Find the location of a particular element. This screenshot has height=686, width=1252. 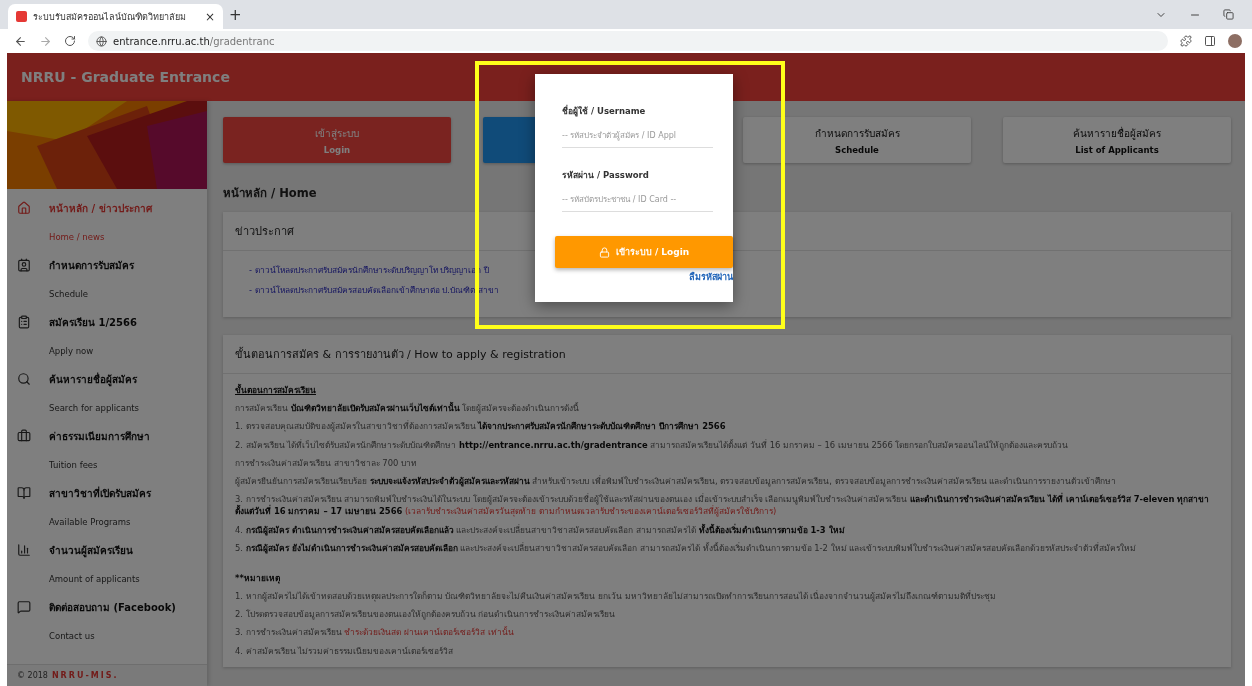

tab-title: ระบบรับสมัครออนไลน์บัณฑิตวิทยาลัยม is located at coordinates (110, 17).